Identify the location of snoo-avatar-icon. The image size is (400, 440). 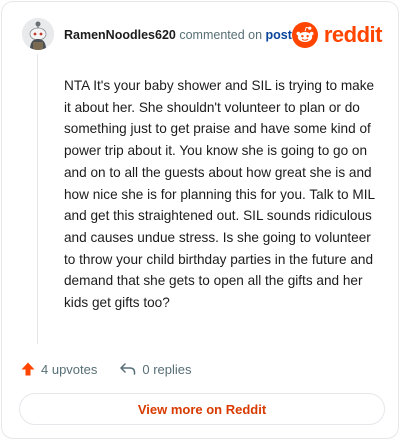
(38, 34).